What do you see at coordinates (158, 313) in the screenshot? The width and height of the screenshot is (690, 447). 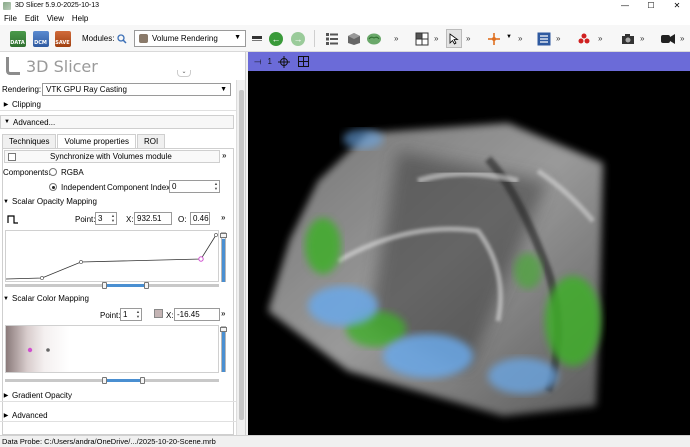 I see `color-swatch` at bounding box center [158, 313].